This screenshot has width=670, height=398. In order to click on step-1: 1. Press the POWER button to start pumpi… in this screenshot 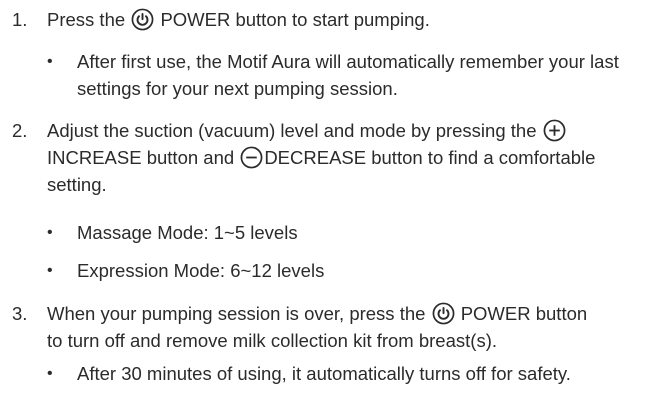, I will do `click(330, 19)`.